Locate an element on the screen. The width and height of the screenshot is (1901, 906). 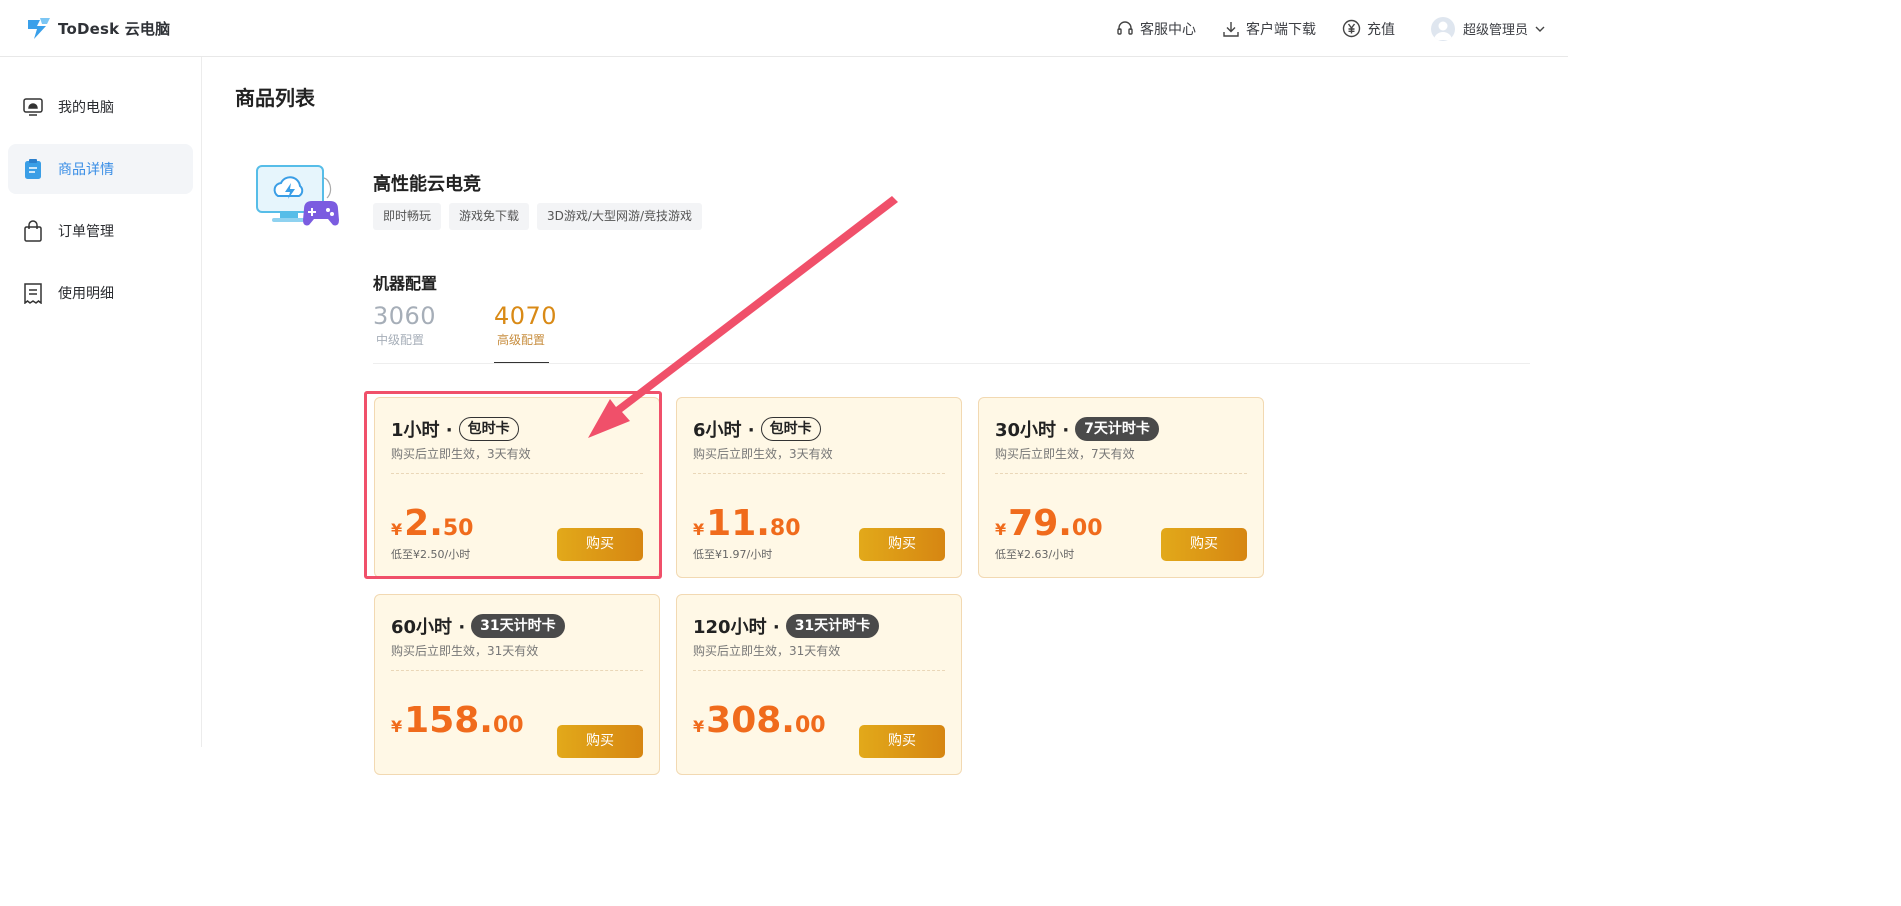
sidebar-item-label: 订单管理 is located at coordinates (86, 232).